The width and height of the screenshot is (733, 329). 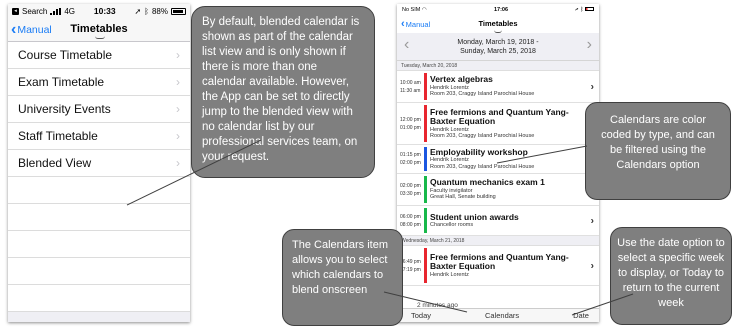 I want to click on network-label: 4G, so click(x=70, y=11).